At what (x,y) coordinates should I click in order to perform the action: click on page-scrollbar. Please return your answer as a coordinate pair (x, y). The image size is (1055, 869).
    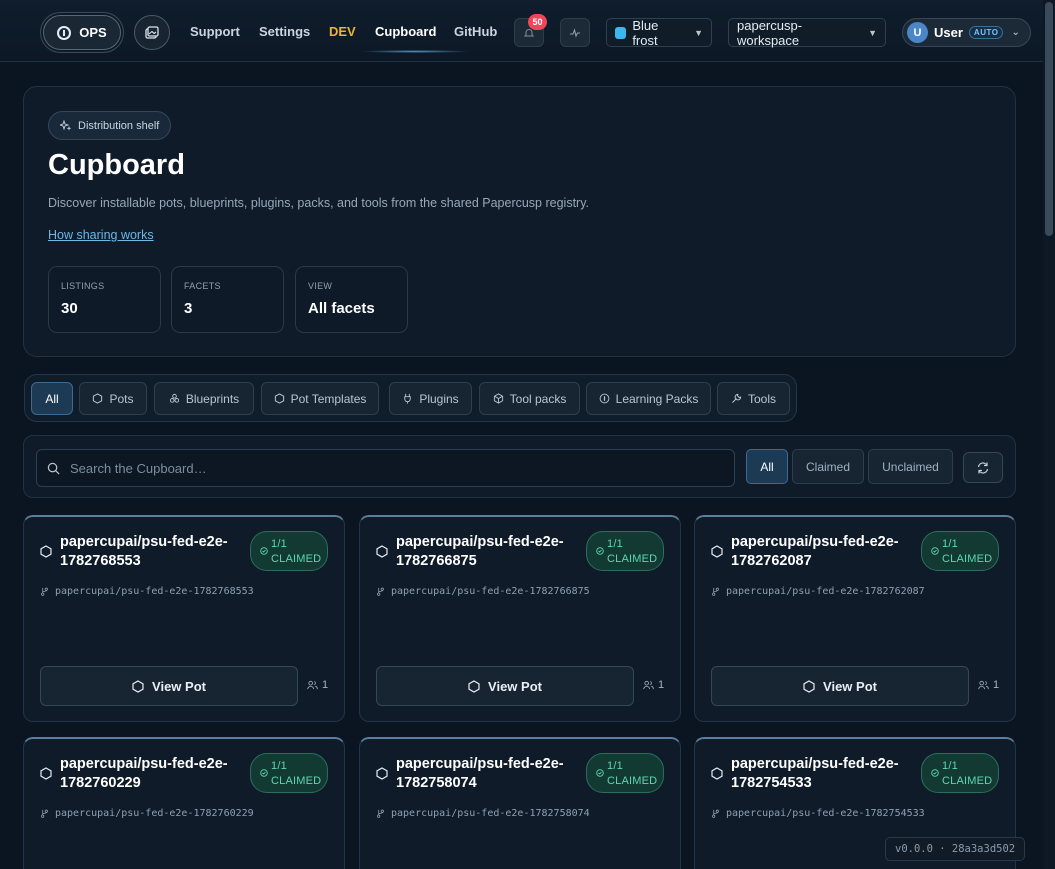
    Looking at the image, I should click on (1049, 434).